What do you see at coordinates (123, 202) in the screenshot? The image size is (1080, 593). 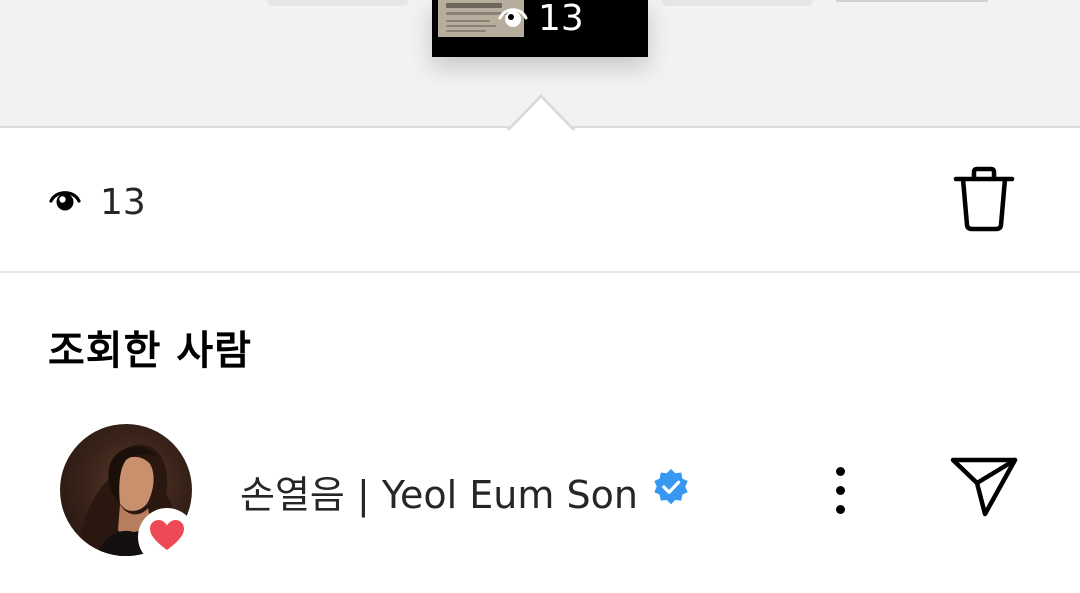 I see `view-count-label: 13` at bounding box center [123, 202].